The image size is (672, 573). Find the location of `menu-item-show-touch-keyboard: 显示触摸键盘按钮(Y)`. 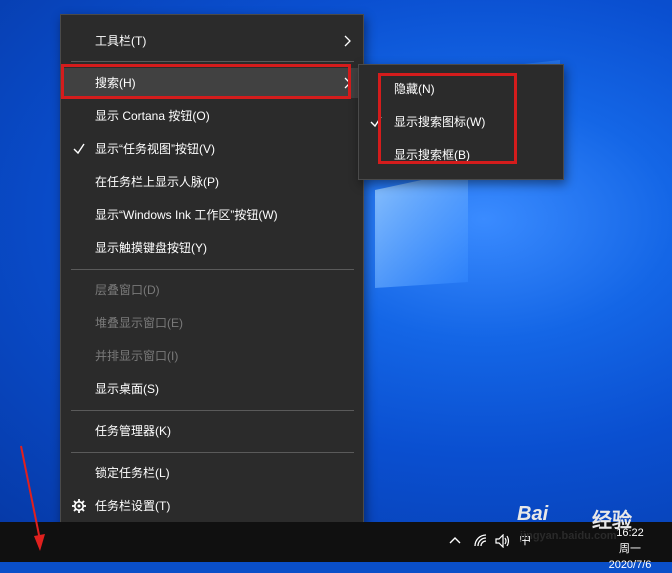

menu-item-show-touch-keyboard: 显示触摸键盘按钮(Y) is located at coordinates (212, 248).